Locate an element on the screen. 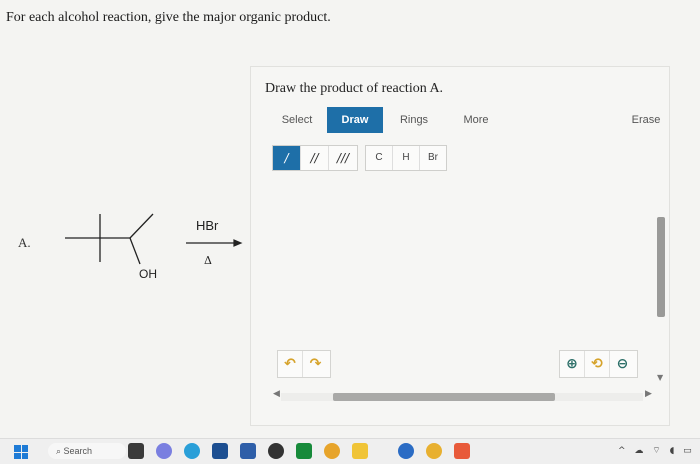 The width and height of the screenshot is (700, 464). teams-icon is located at coordinates (164, 451).